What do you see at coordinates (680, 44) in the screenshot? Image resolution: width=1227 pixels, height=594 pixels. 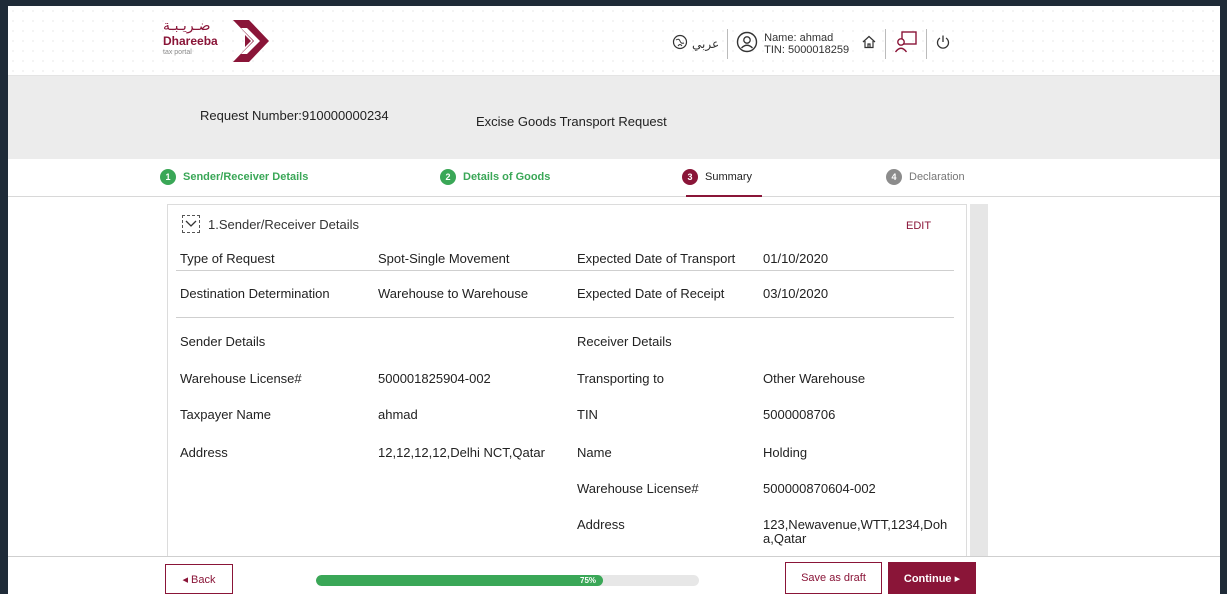 I see `globe-icon` at bounding box center [680, 44].